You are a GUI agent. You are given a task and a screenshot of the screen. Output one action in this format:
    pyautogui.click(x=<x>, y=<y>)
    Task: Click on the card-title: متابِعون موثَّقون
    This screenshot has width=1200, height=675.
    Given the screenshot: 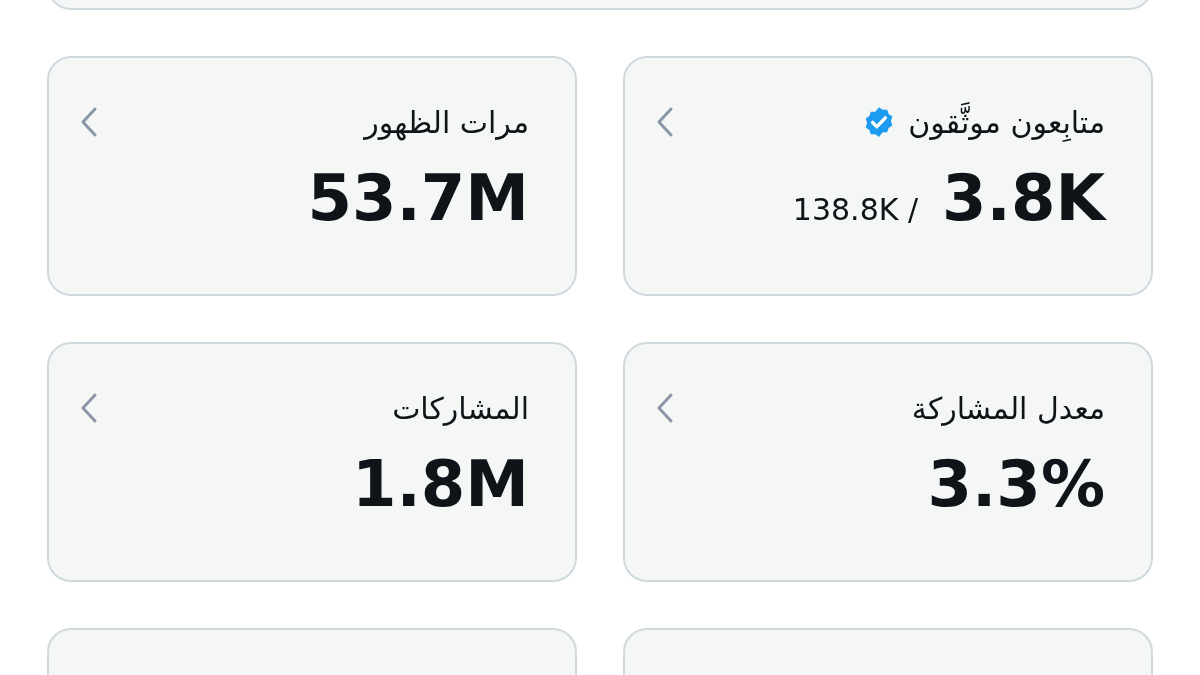 What is the action you would take?
    pyautogui.click(x=1006, y=122)
    